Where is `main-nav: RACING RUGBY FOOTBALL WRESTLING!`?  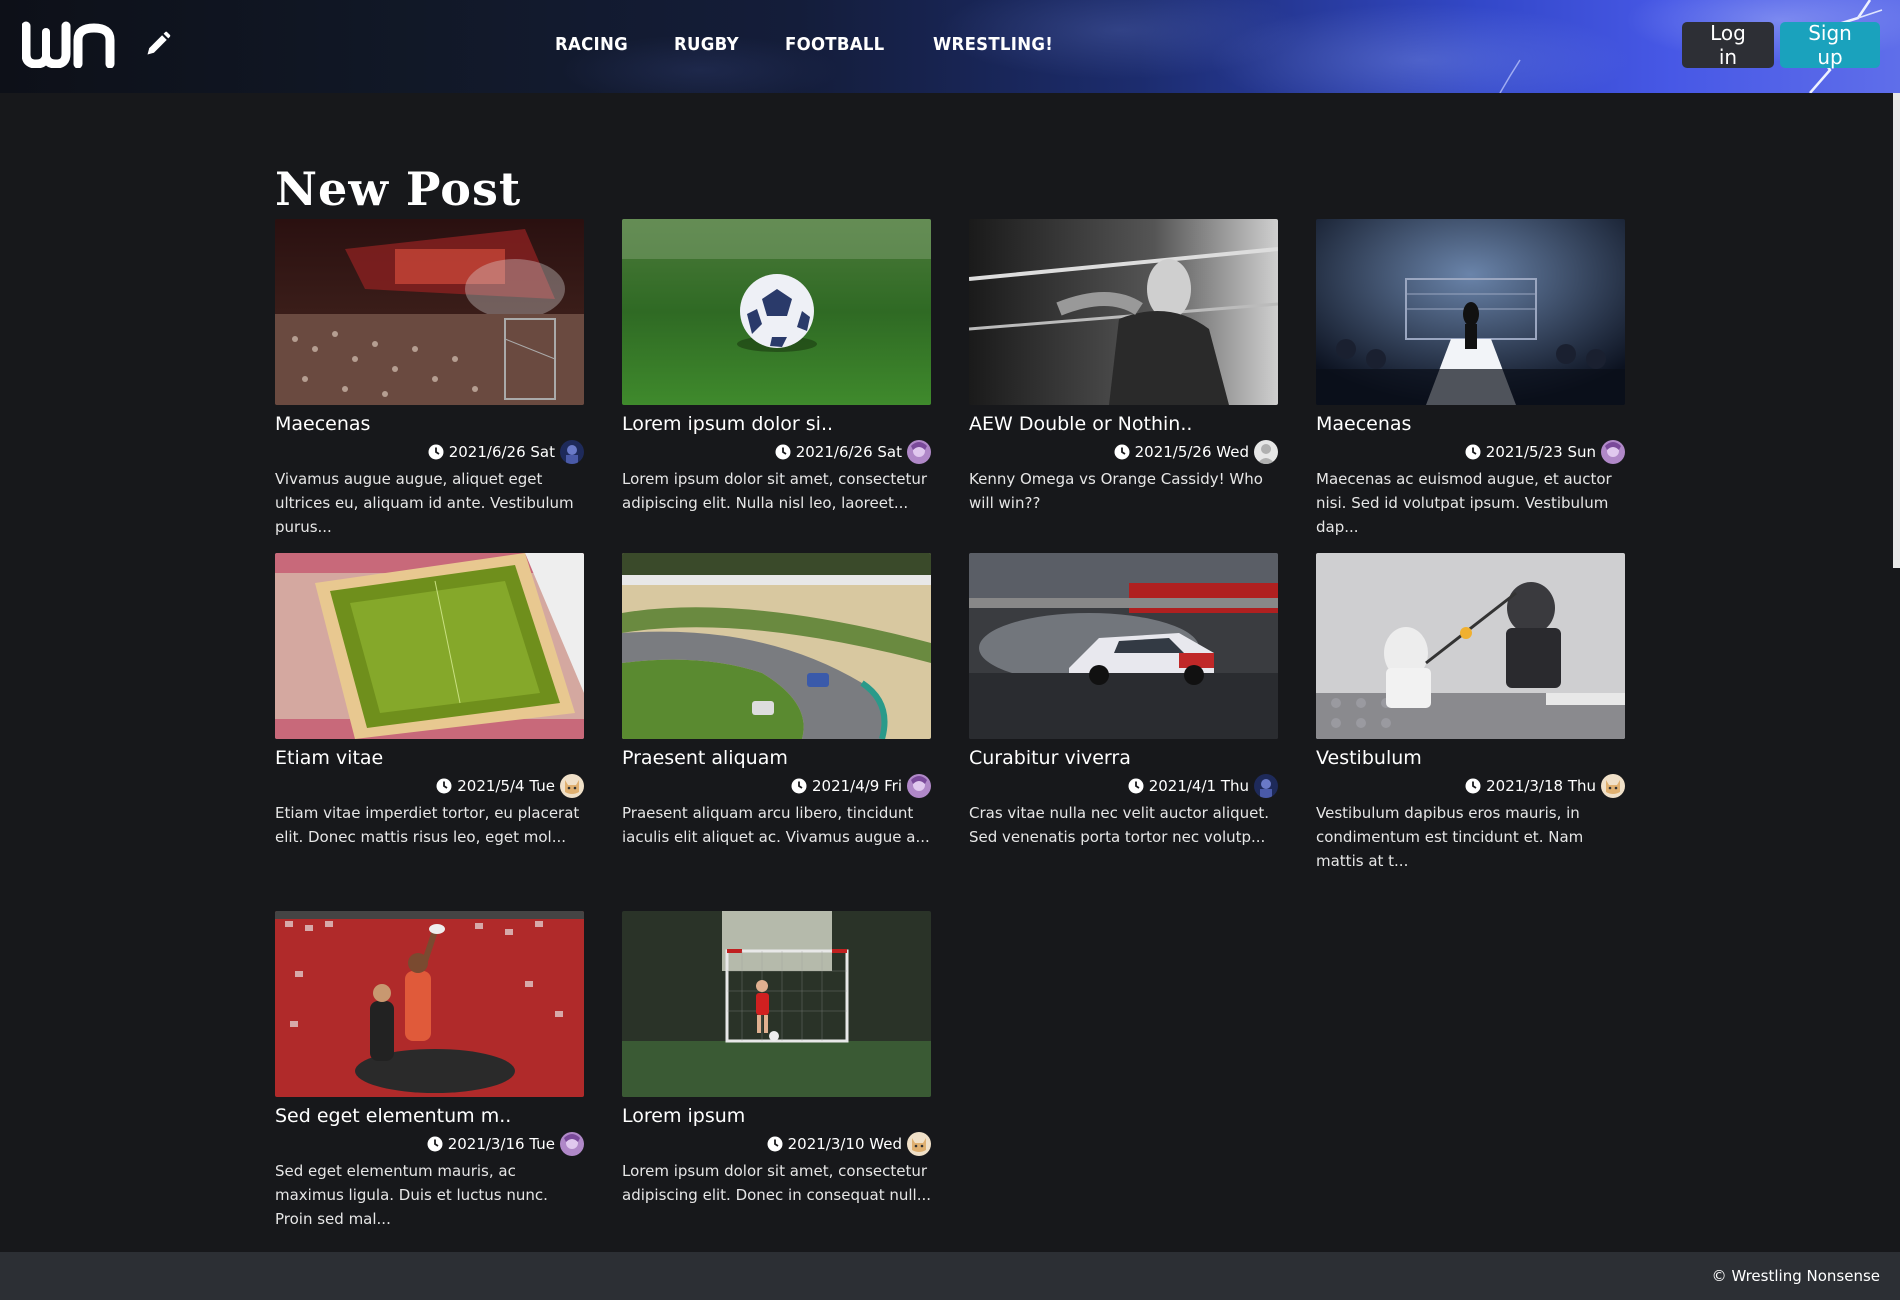 main-nav: RACING RUGBY FOOTBALL WRESTLING! is located at coordinates (809, 44).